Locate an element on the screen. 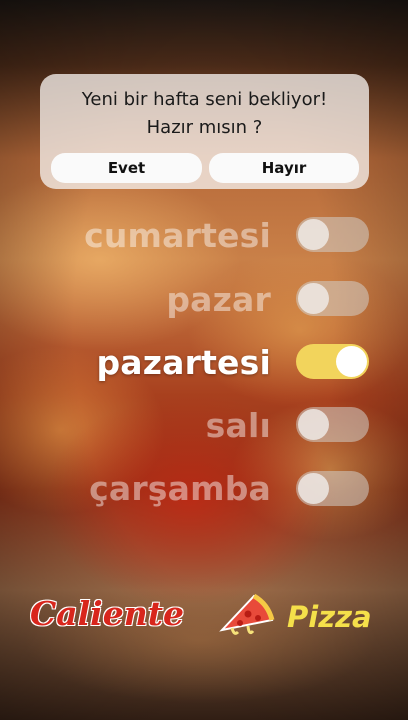  no-button: Hayır is located at coordinates (284, 168).